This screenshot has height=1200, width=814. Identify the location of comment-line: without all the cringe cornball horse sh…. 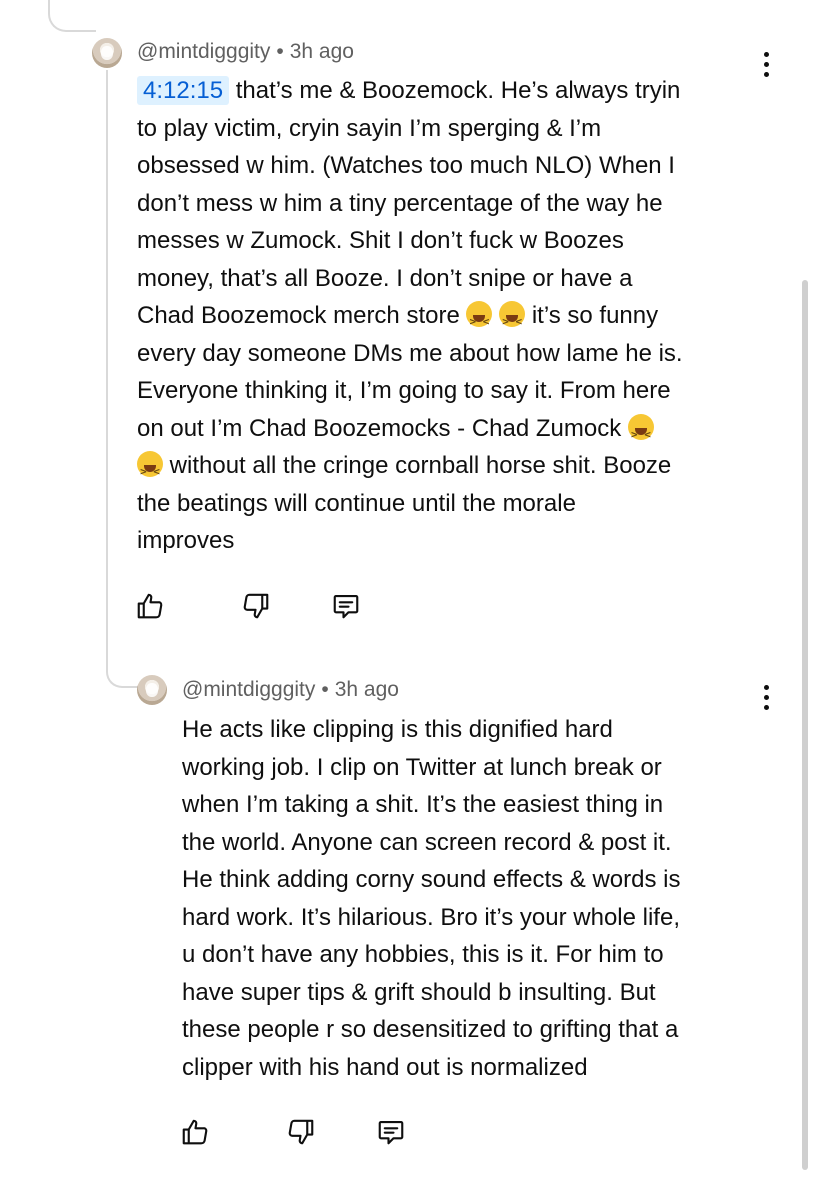
(417, 465).